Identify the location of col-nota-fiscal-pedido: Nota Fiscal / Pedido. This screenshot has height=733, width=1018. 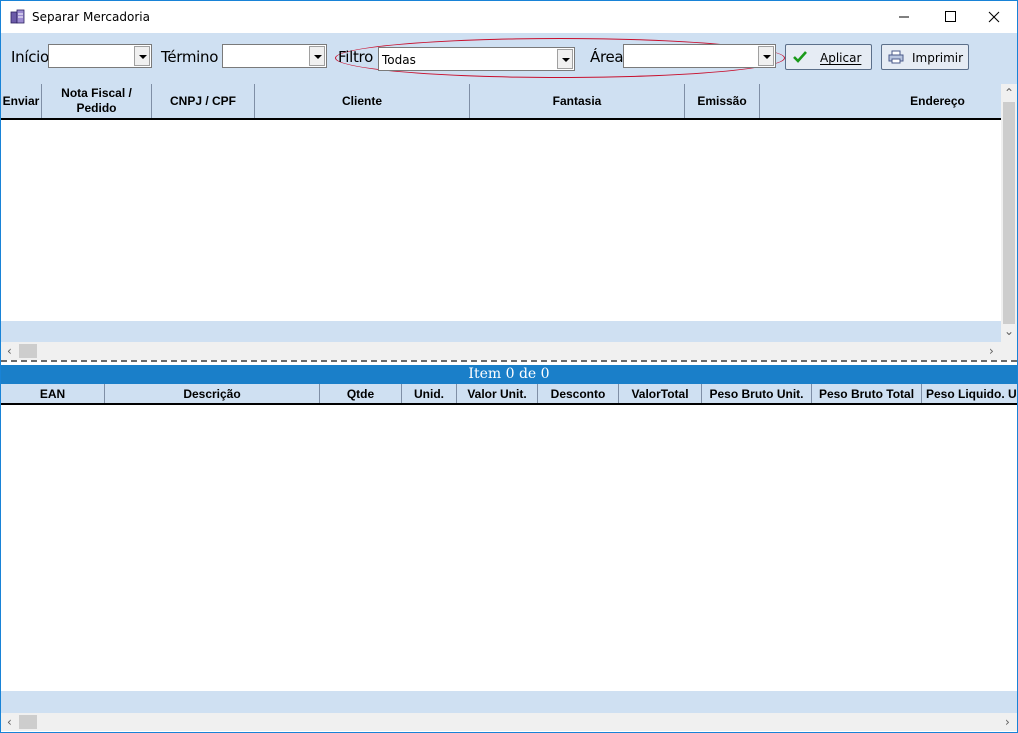
(97, 101).